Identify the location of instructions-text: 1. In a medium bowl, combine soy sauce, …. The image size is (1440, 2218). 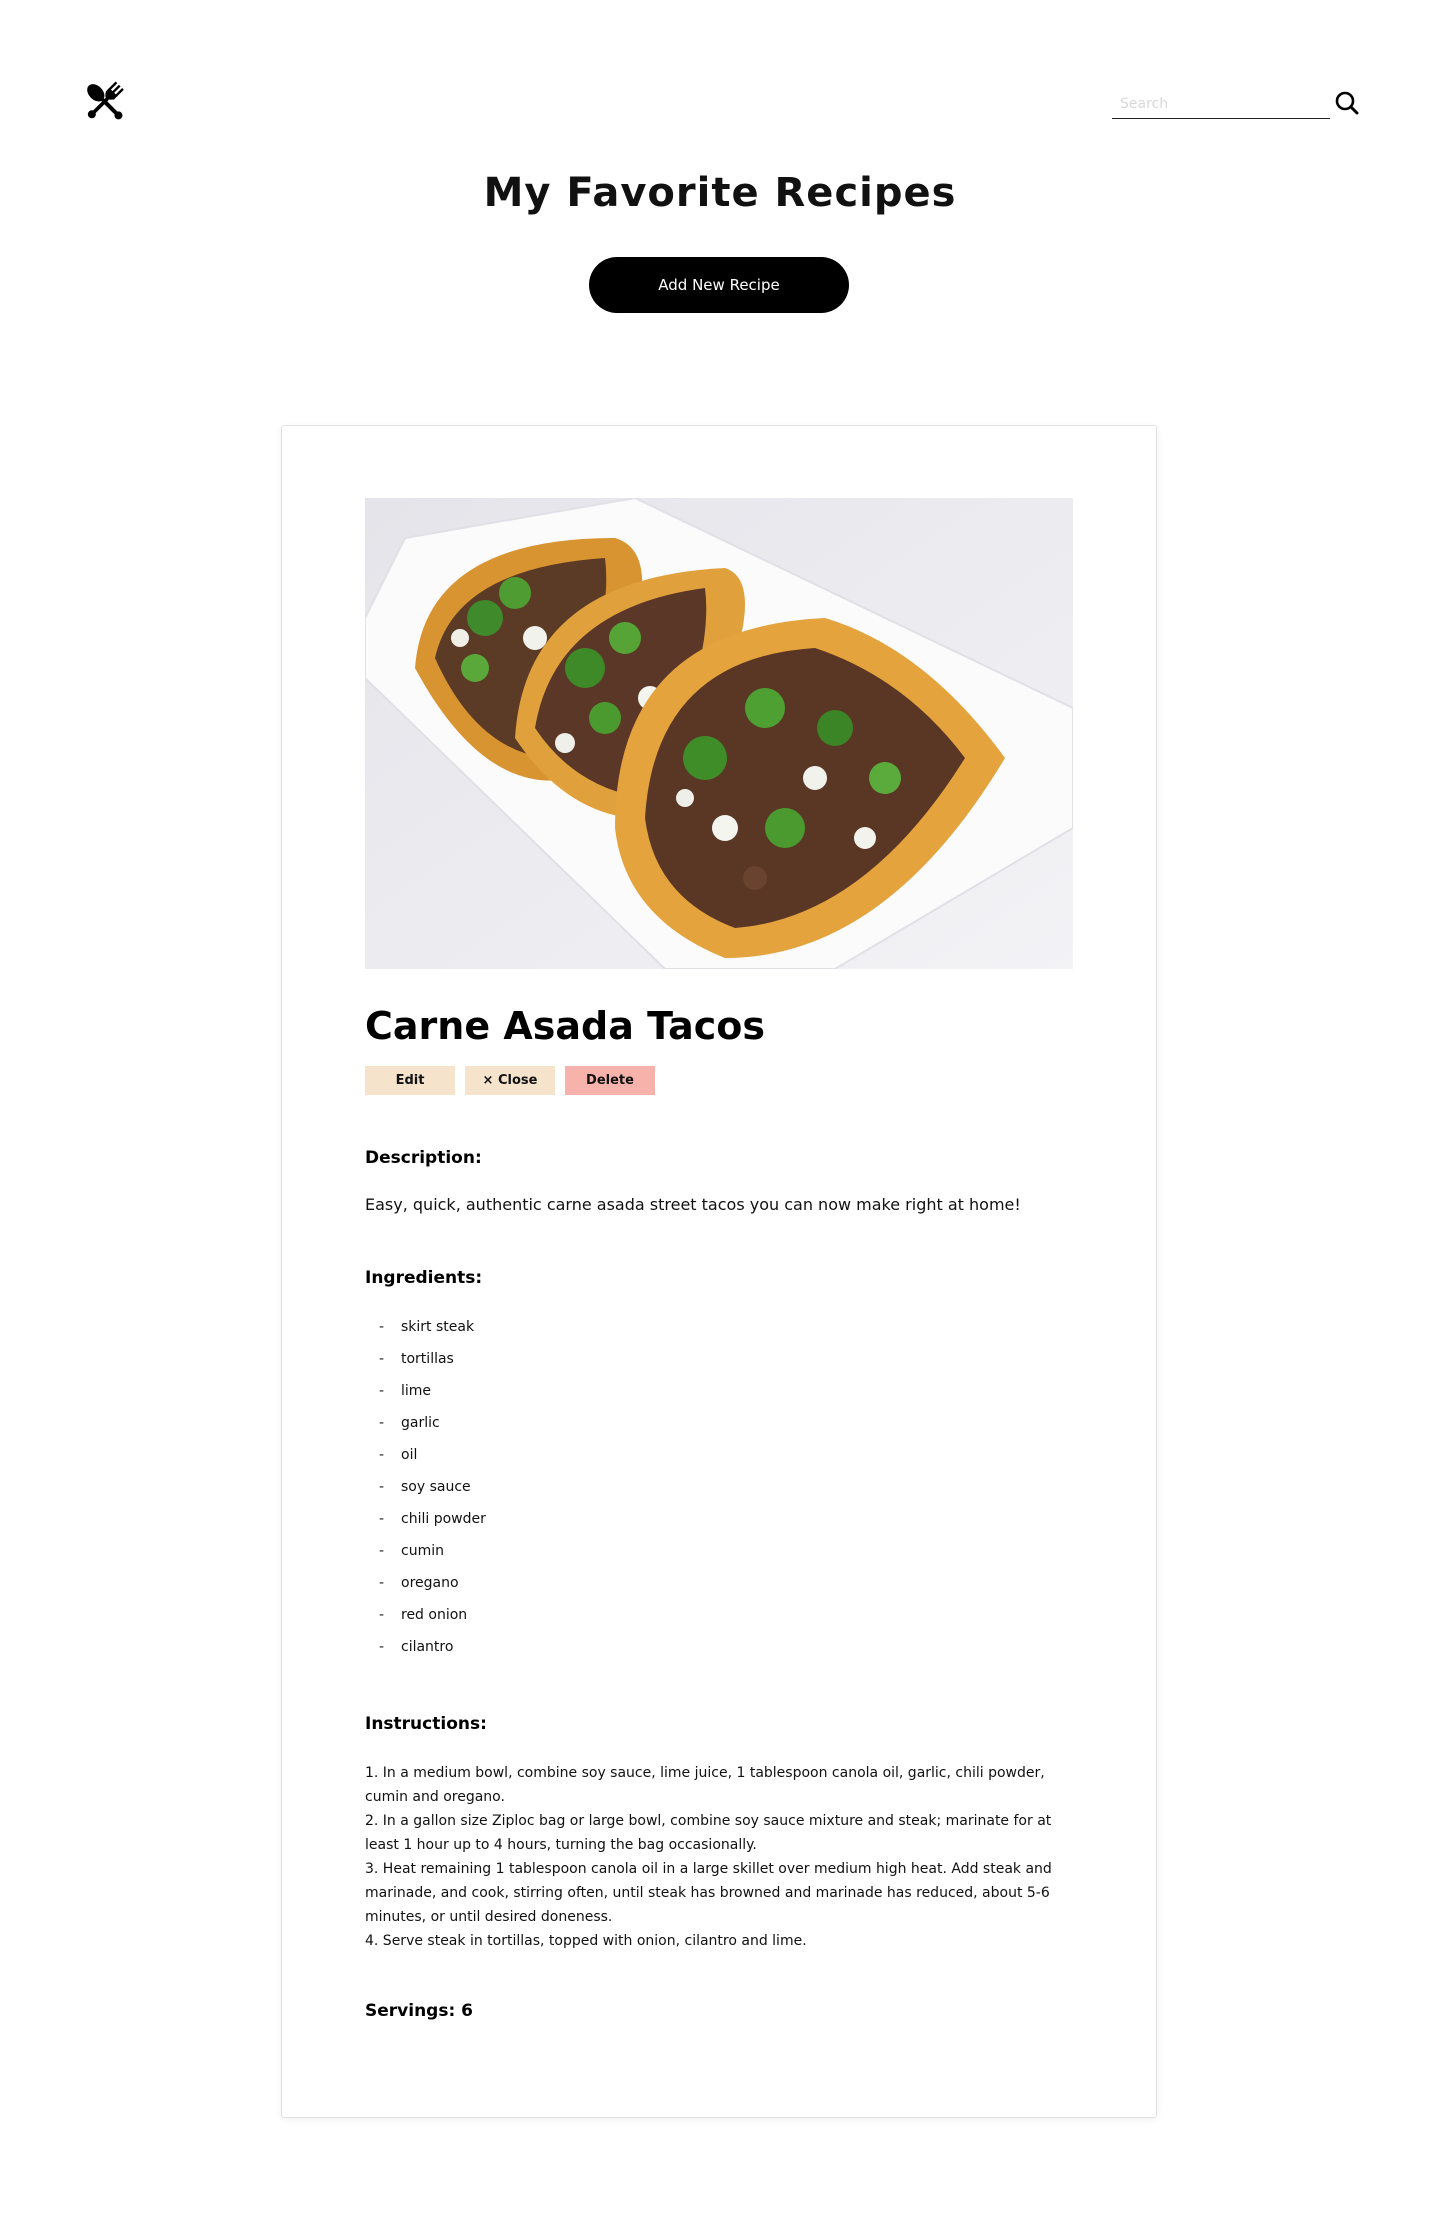
(721, 1857).